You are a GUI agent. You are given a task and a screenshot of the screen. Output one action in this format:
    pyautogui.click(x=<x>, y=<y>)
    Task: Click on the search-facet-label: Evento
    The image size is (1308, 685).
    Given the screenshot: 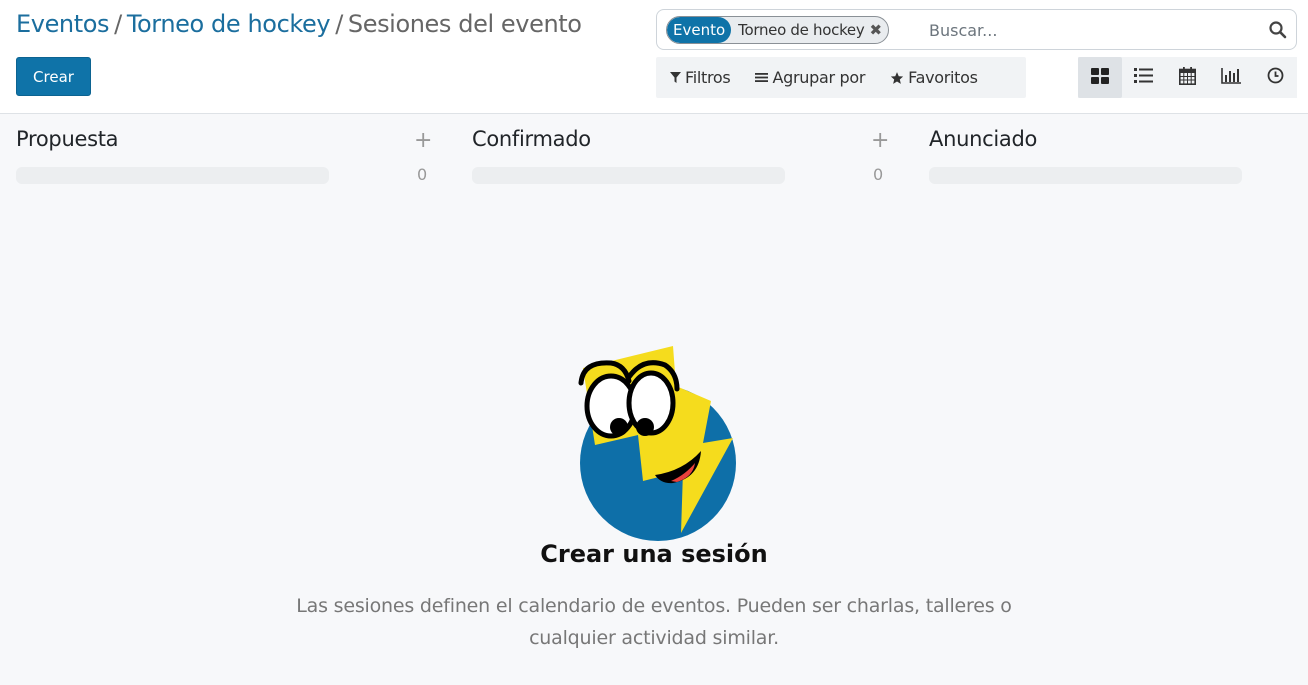 What is the action you would take?
    pyautogui.click(x=699, y=30)
    